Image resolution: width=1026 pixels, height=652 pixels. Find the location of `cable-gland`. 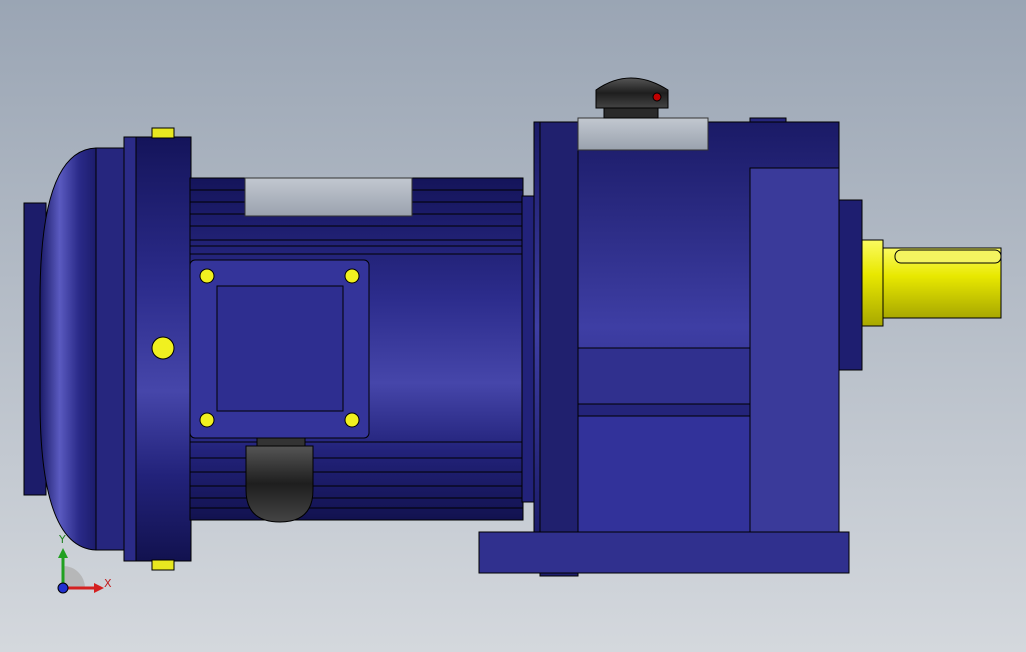

cable-gland is located at coordinates (279, 480).